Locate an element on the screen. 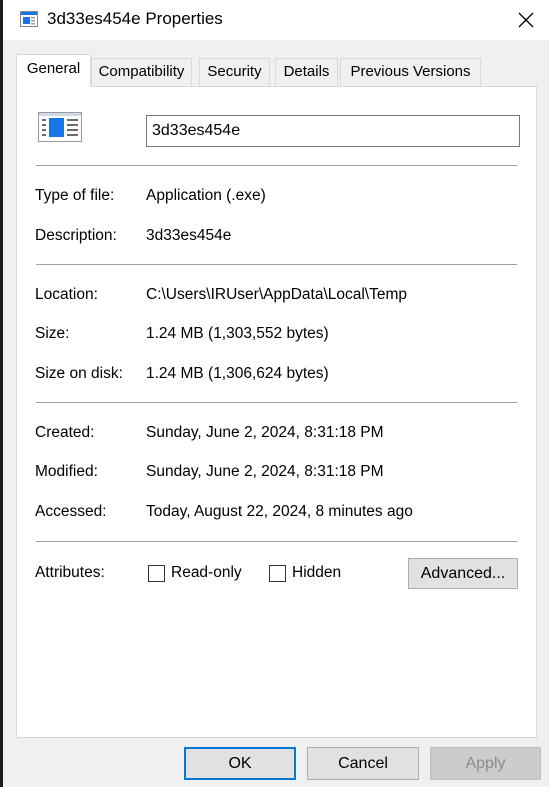  accessed-value: Today, August 22, 2024, 8 minutes ago is located at coordinates (279, 511).